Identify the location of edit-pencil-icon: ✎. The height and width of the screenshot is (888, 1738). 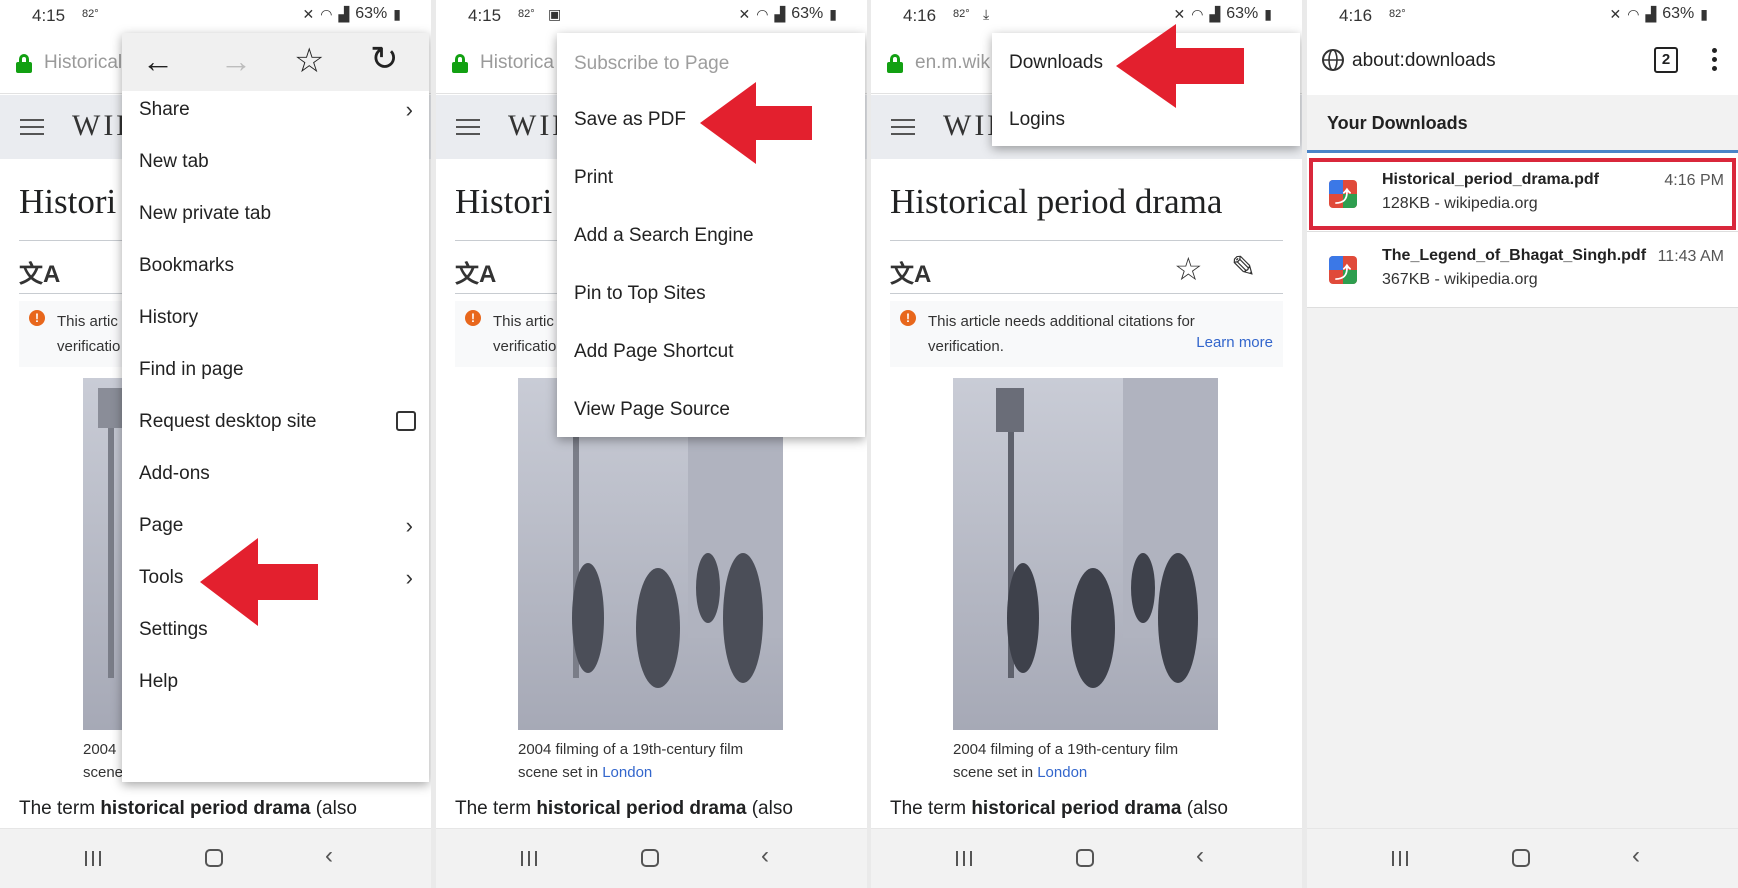
(1243, 267).